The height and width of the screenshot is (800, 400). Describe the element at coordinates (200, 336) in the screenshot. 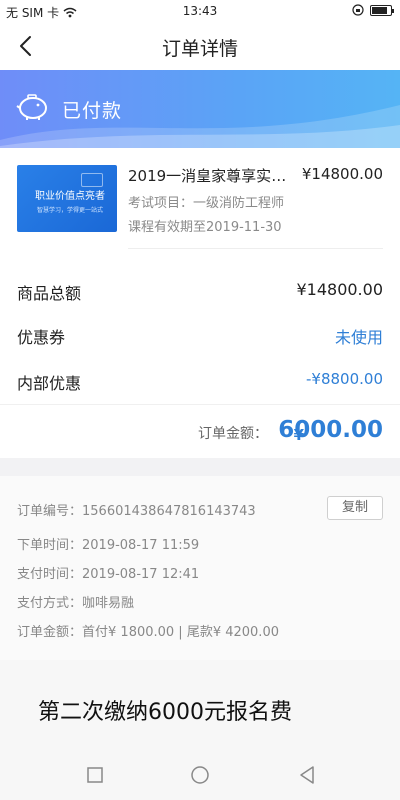

I see `summary-row-coupon: 优惠券 未使用` at that location.